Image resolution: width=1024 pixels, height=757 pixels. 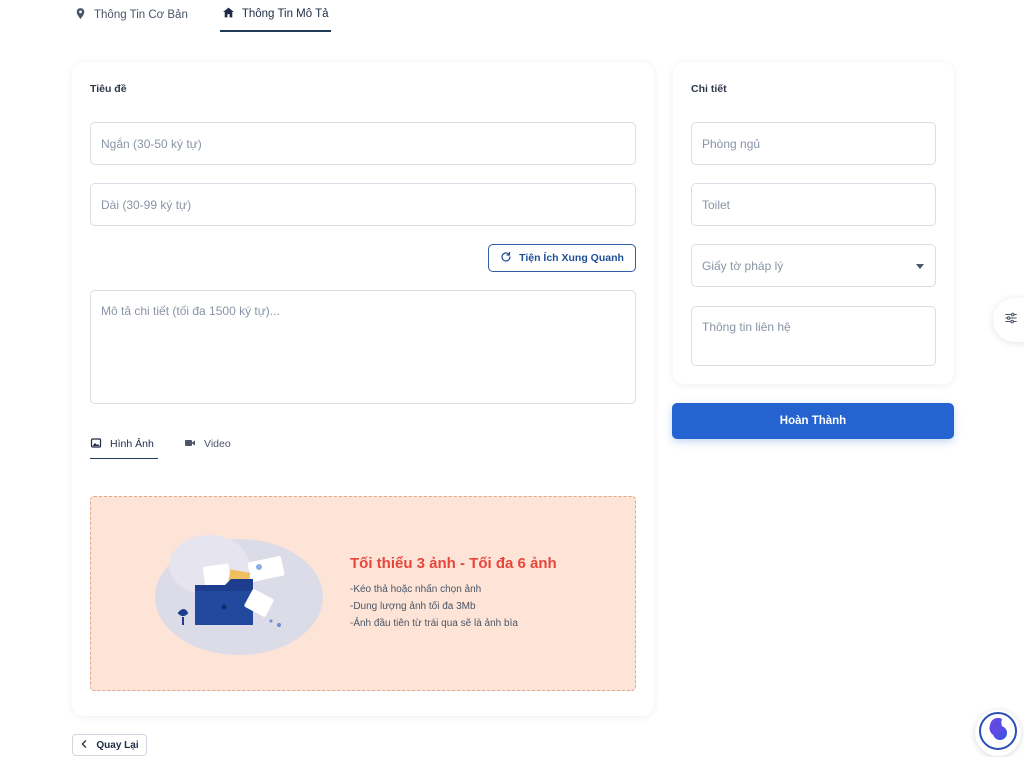 I want to click on details-heading: Chi tiết, so click(x=709, y=89).